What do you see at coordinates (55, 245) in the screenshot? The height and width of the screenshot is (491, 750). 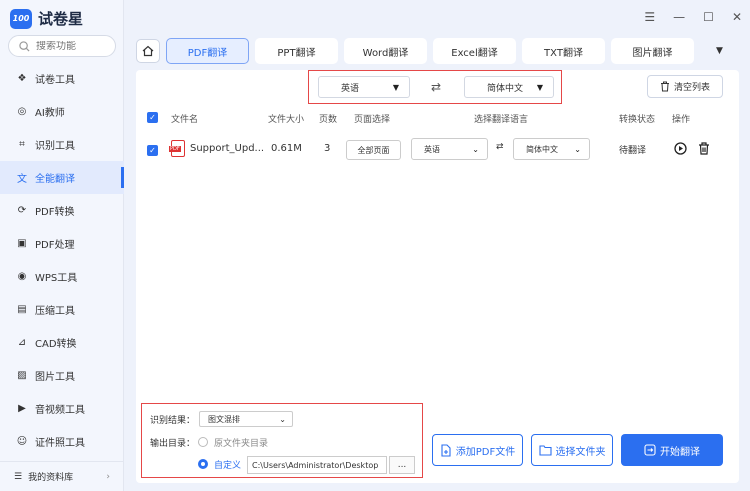 I see `sidebar-item-label: PDF处理` at bounding box center [55, 245].